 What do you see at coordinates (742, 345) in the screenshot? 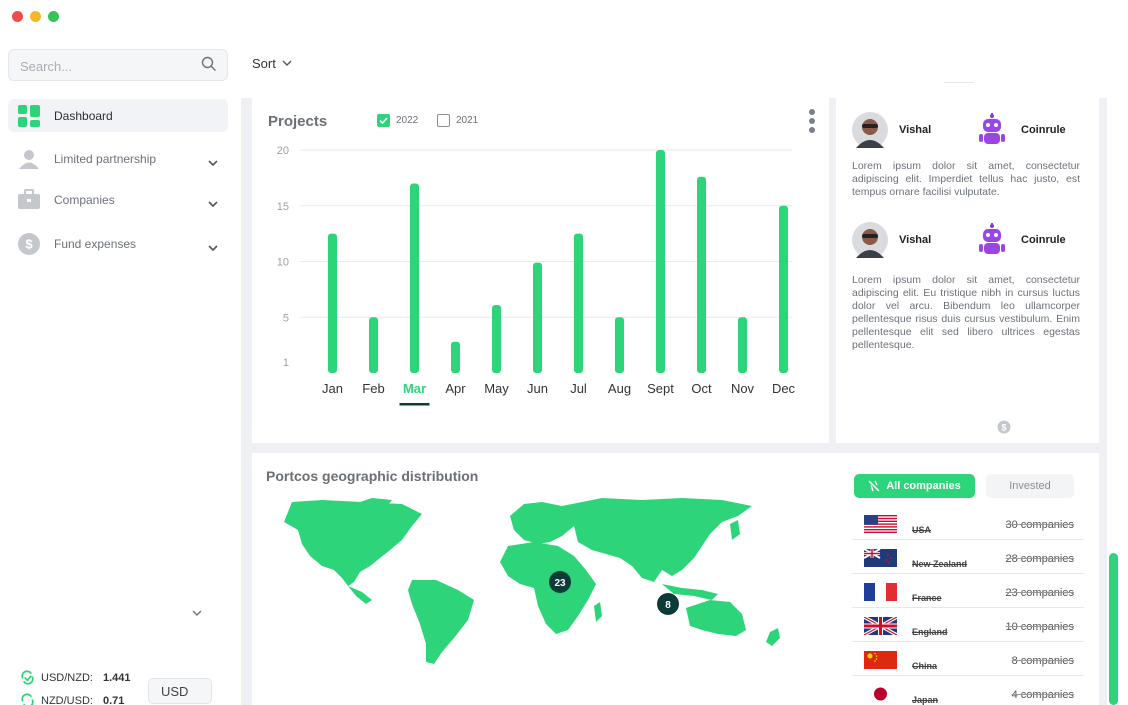
I see `bar-nov` at bounding box center [742, 345].